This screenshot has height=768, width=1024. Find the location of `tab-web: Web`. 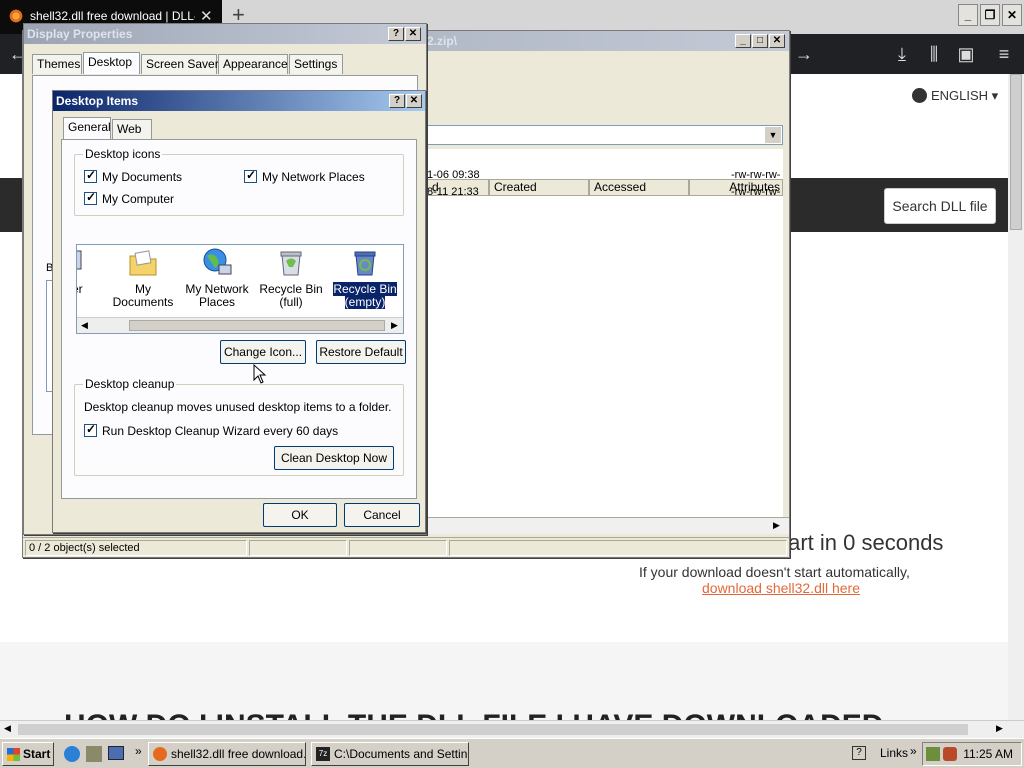

tab-web: Web is located at coordinates (132, 129).